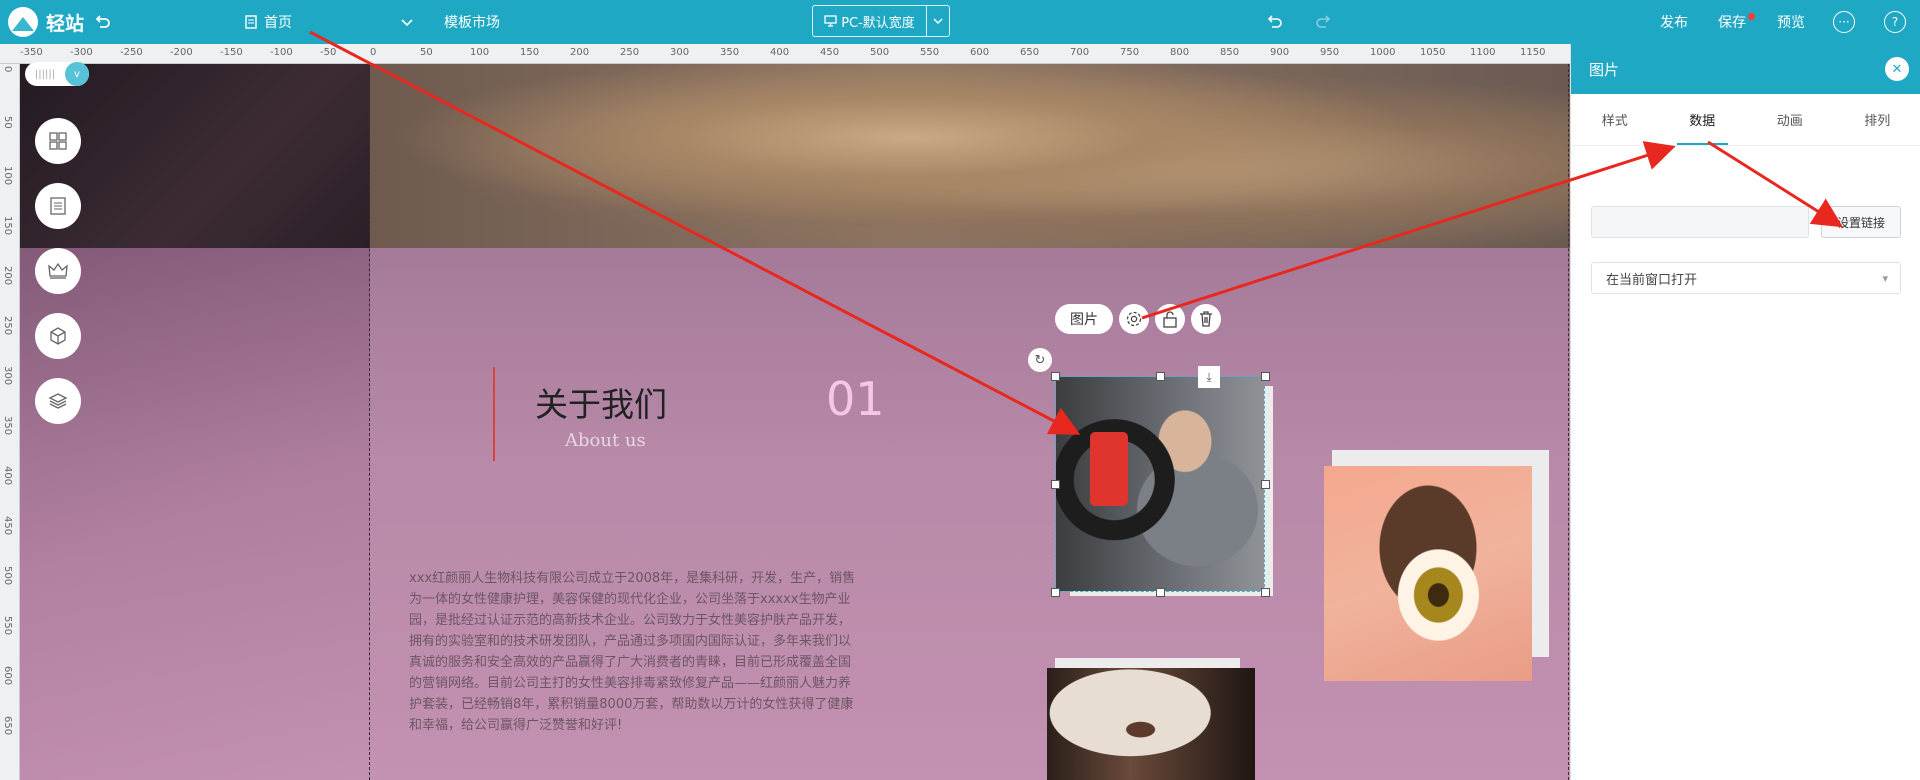 The width and height of the screenshot is (1920, 780). What do you see at coordinates (1160, 592) in the screenshot?
I see `resize-handle-s` at bounding box center [1160, 592].